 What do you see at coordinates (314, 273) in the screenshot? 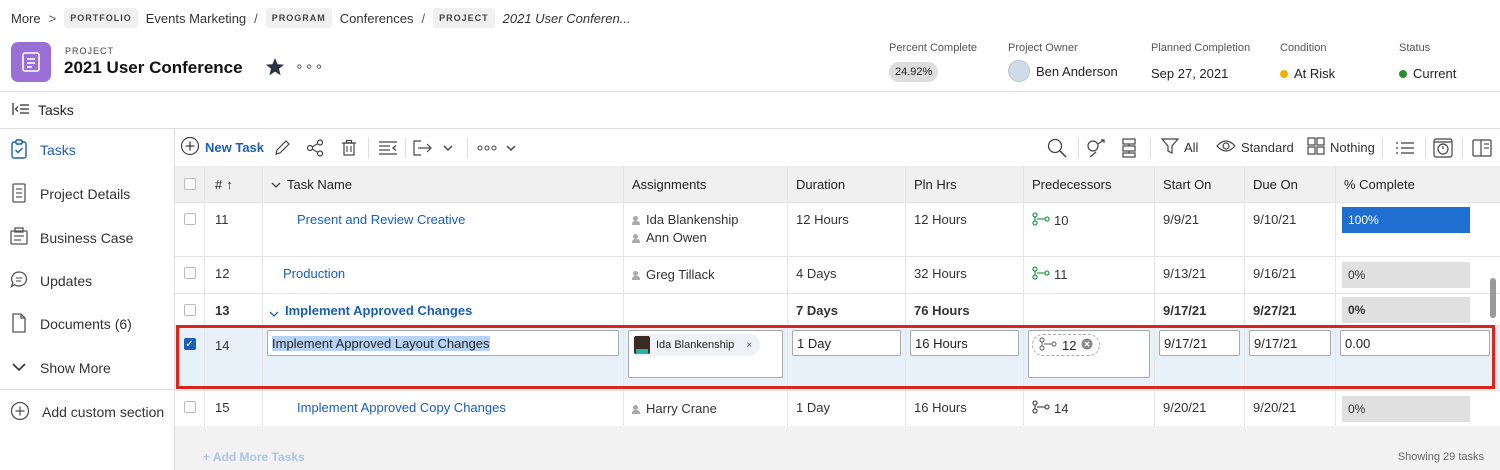
I see `task-name-link: Production` at bounding box center [314, 273].